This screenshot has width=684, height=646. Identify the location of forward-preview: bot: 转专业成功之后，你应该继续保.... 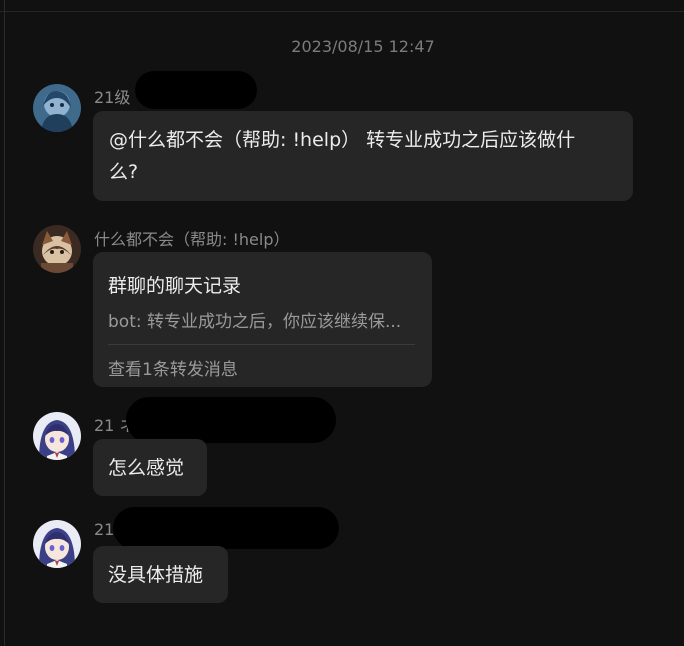
(255, 322).